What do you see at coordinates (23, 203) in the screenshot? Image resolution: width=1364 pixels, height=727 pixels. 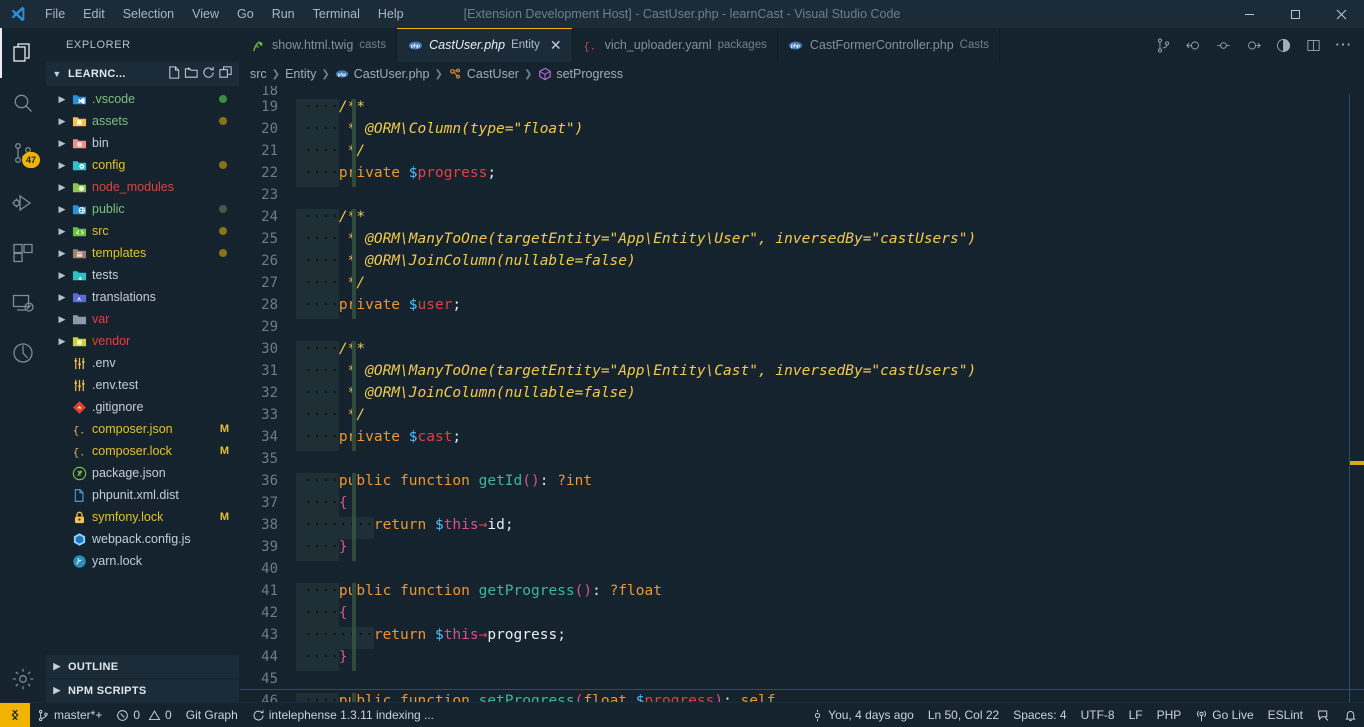 I see `activity-run-debug` at bounding box center [23, 203].